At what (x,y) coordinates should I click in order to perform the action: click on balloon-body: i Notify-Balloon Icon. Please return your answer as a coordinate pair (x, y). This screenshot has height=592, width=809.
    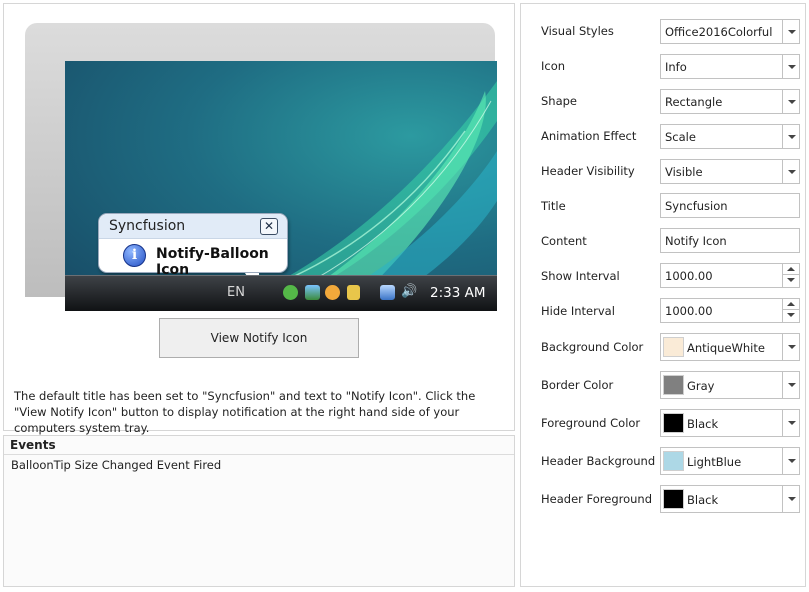
    Looking at the image, I should click on (193, 258).